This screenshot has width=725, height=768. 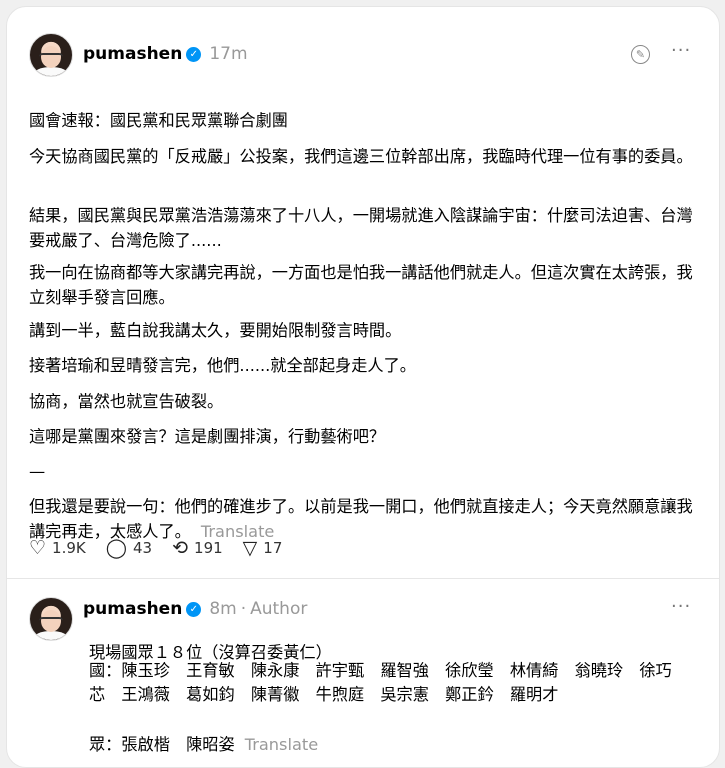 I want to click on action-bar: ♡ 1.9K ◯ 43 ⟲ 191 ▽ 17, so click(x=165, y=548).